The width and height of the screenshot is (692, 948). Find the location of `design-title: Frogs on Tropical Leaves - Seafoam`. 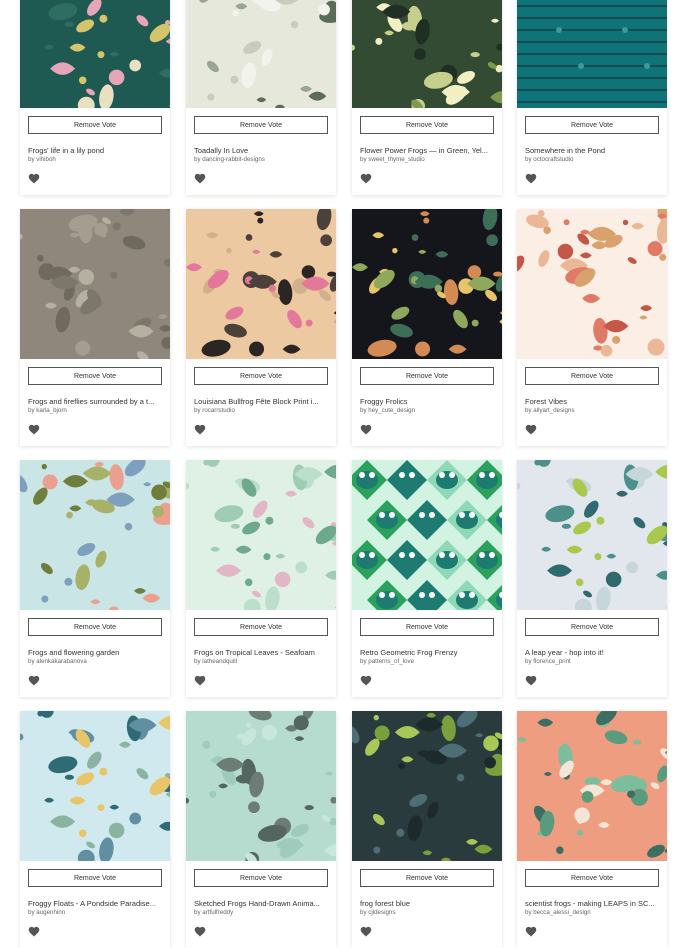

design-title: Frogs on Tropical Leaves - Seafoam is located at coordinates (261, 652).